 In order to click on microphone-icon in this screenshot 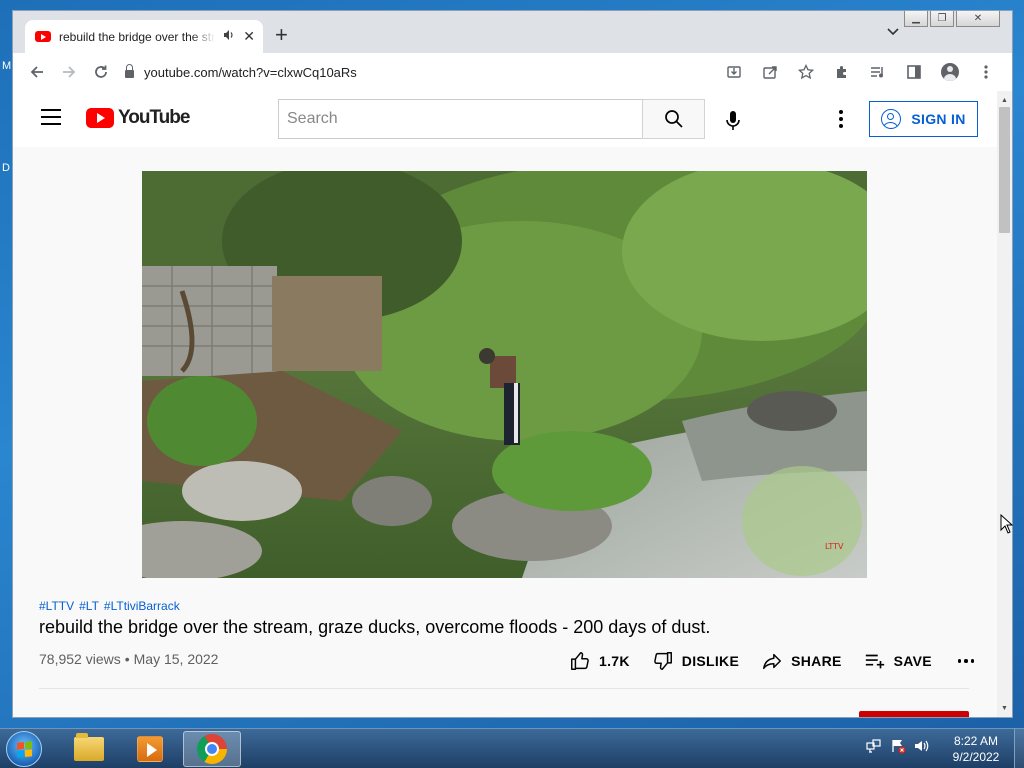, I will do `click(733, 120)`.